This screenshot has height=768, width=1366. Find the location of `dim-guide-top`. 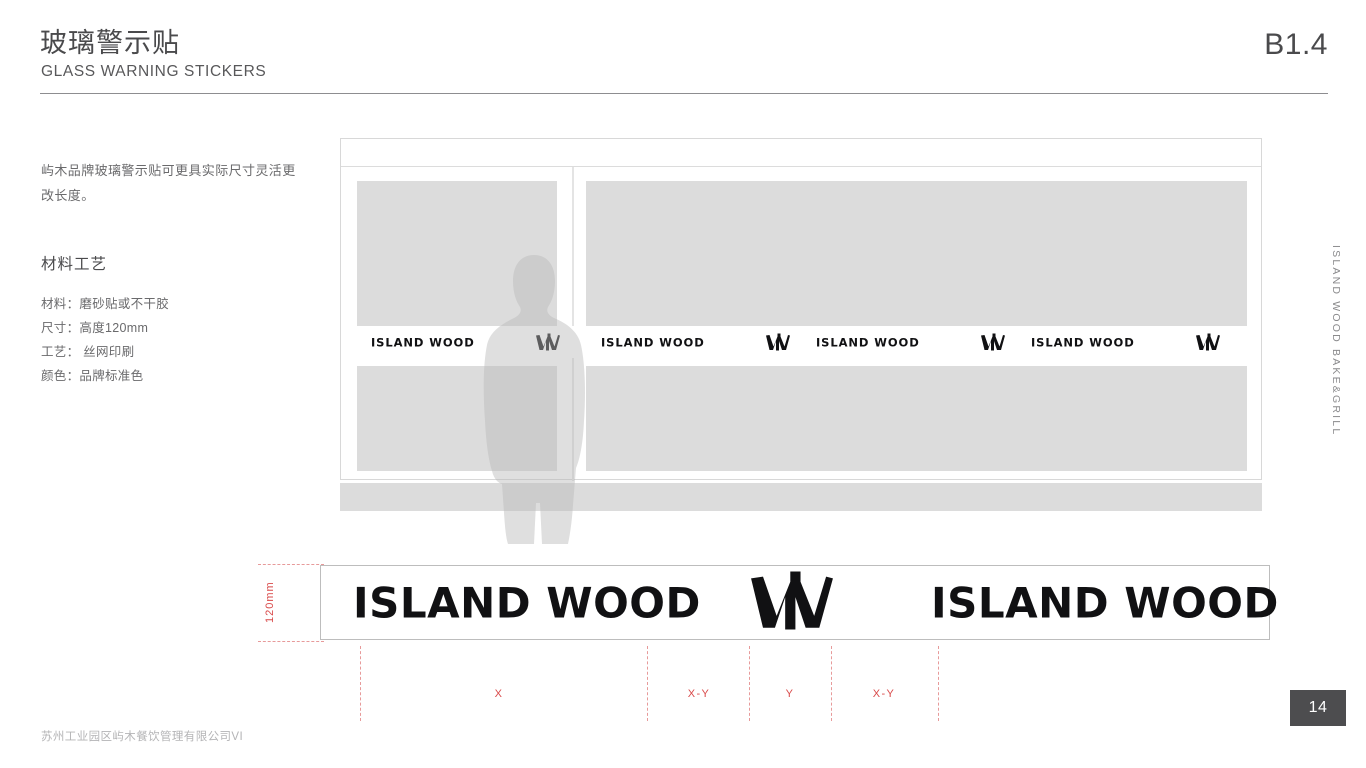

dim-guide-top is located at coordinates (291, 564).